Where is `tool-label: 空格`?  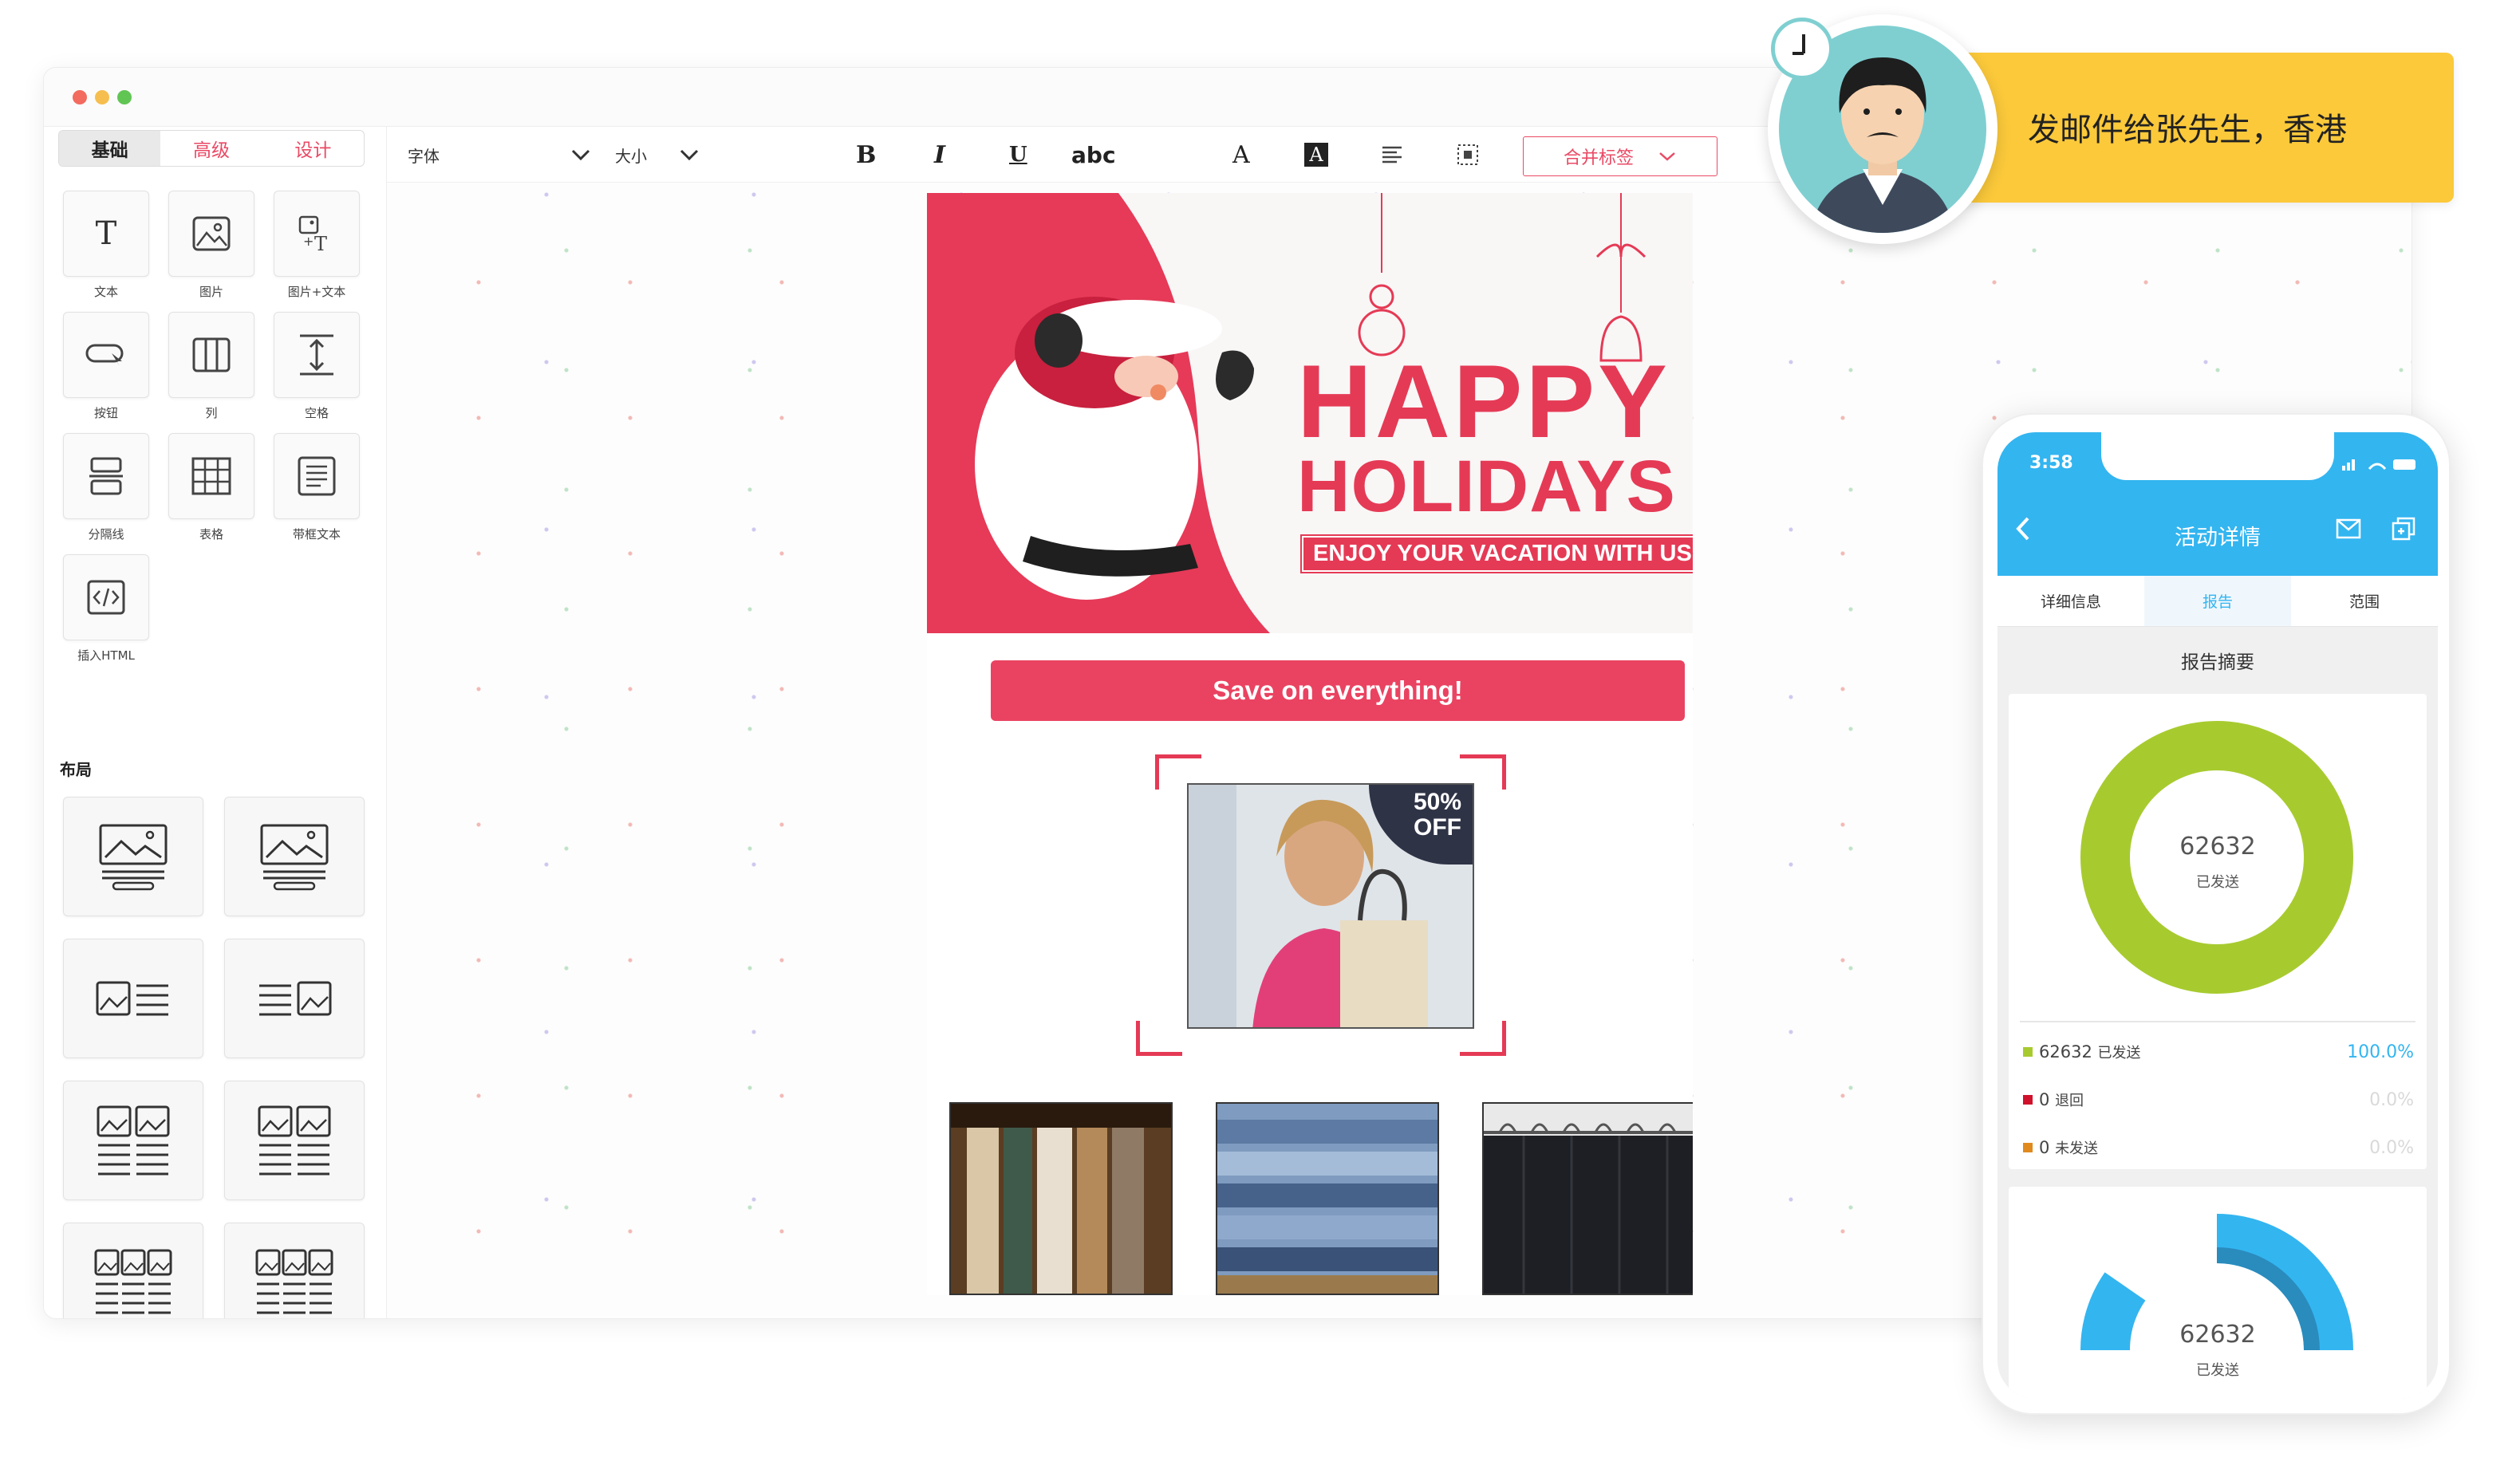 tool-label: 空格 is located at coordinates (316, 413).